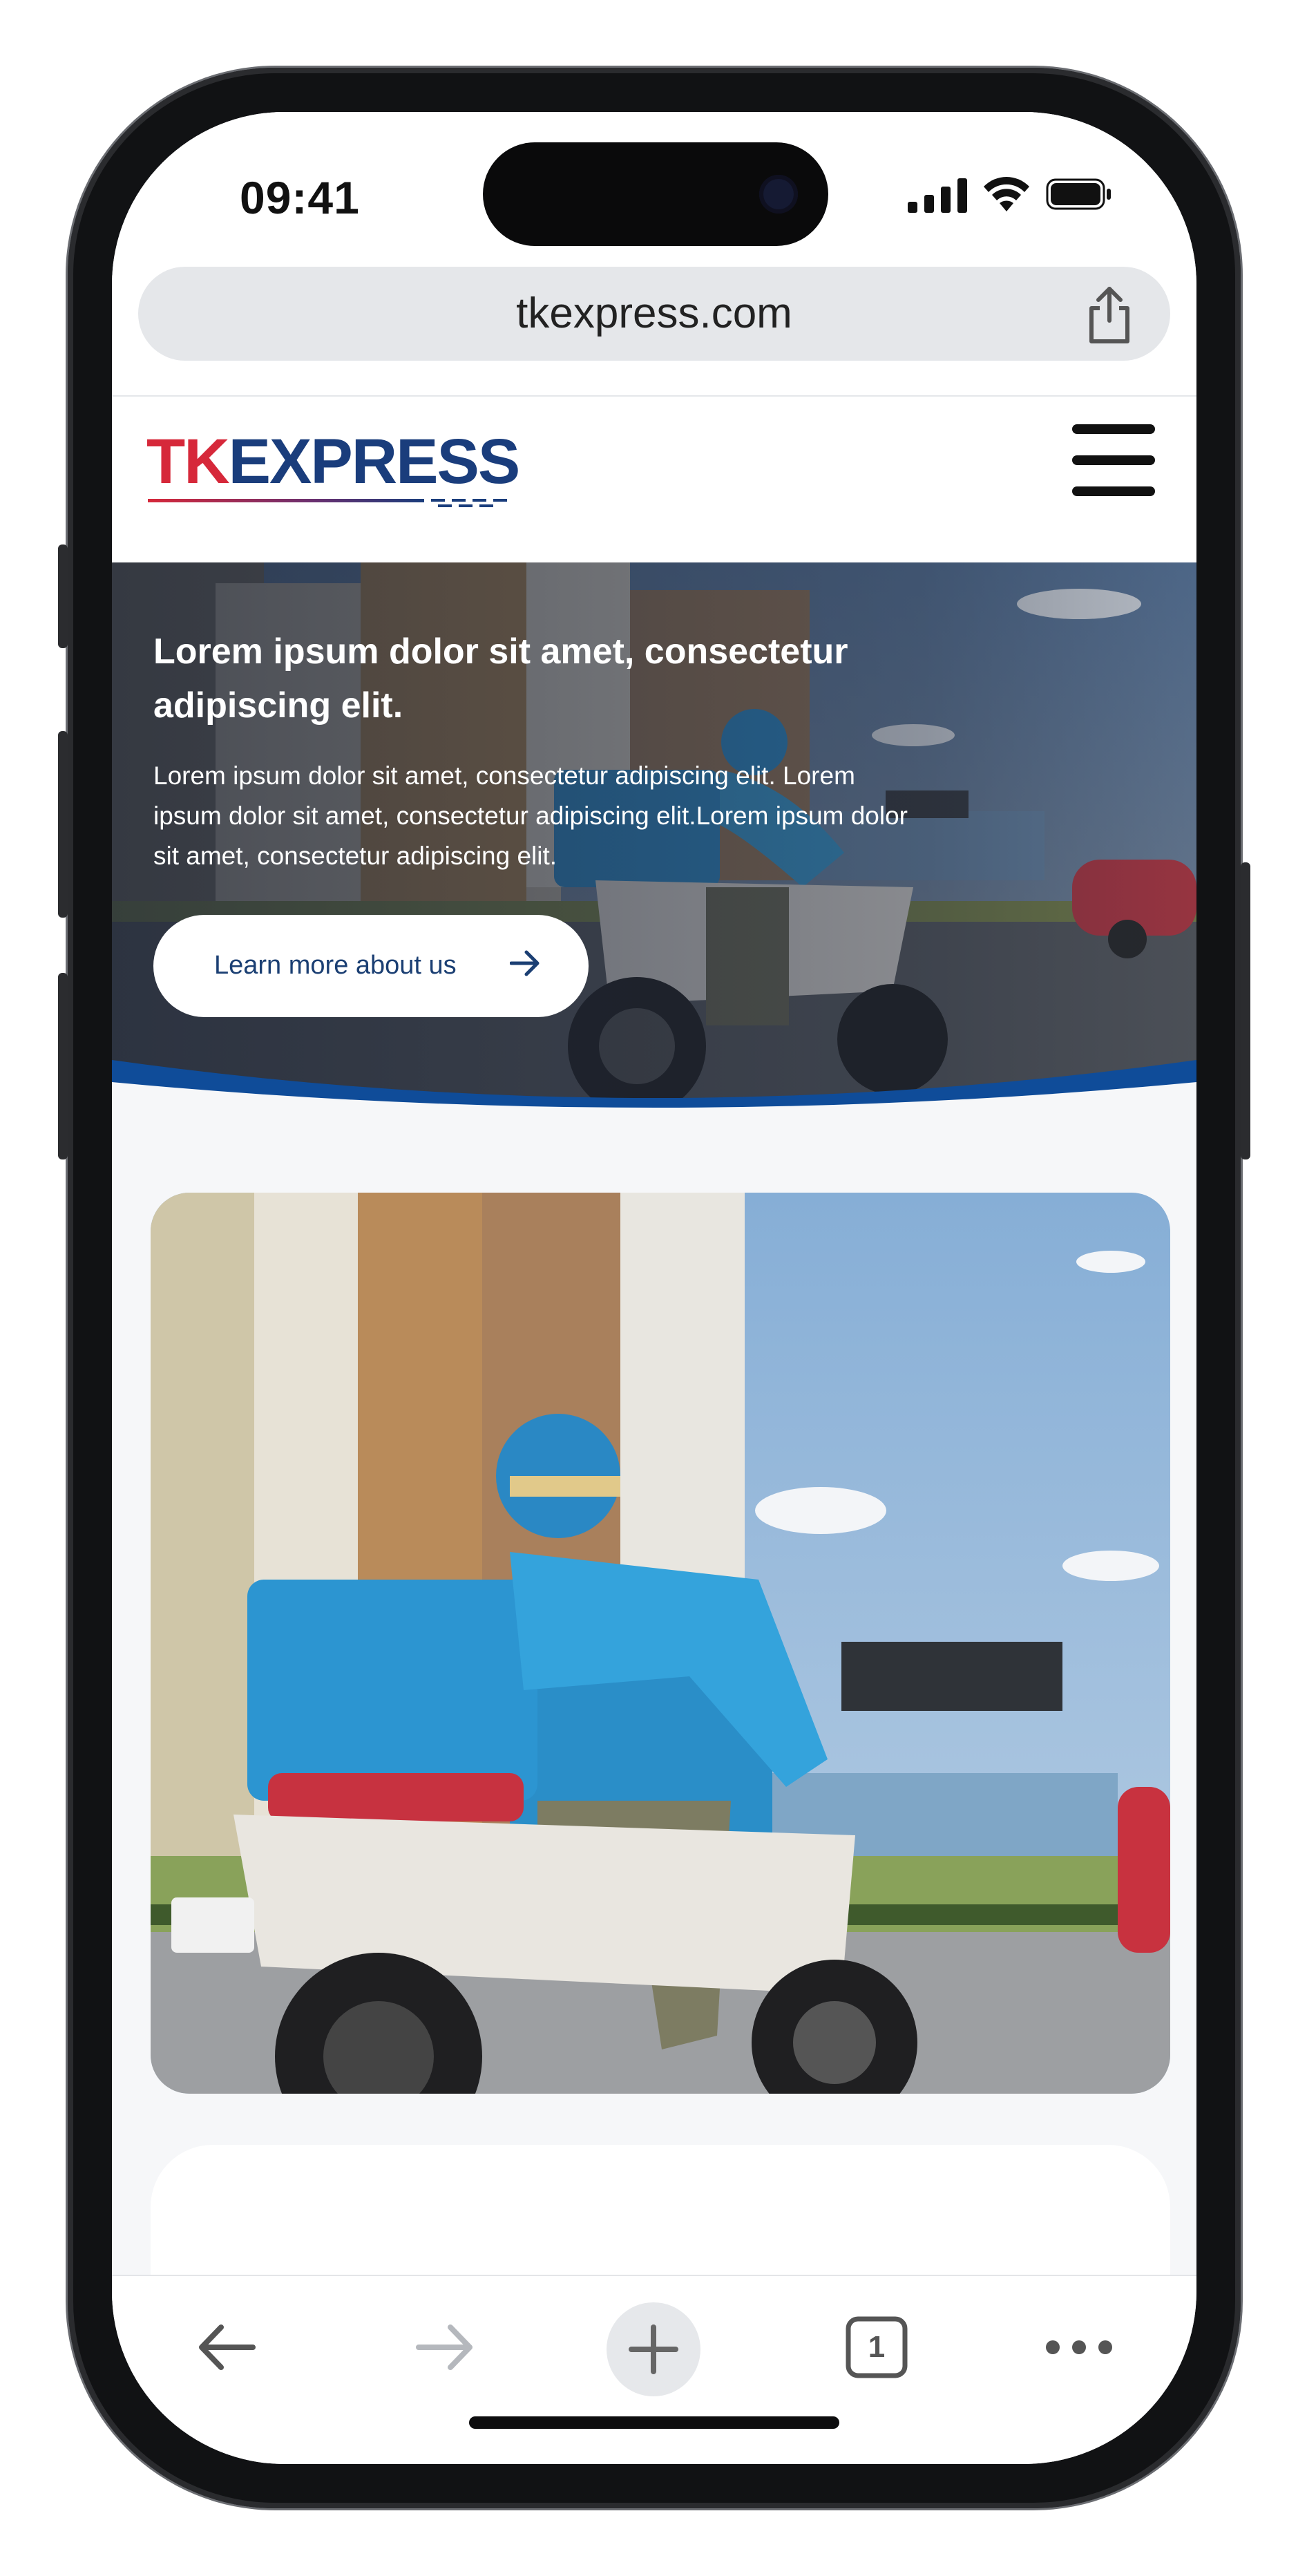 The image size is (1307, 2576). I want to click on more-icon, so click(1079, 2347).